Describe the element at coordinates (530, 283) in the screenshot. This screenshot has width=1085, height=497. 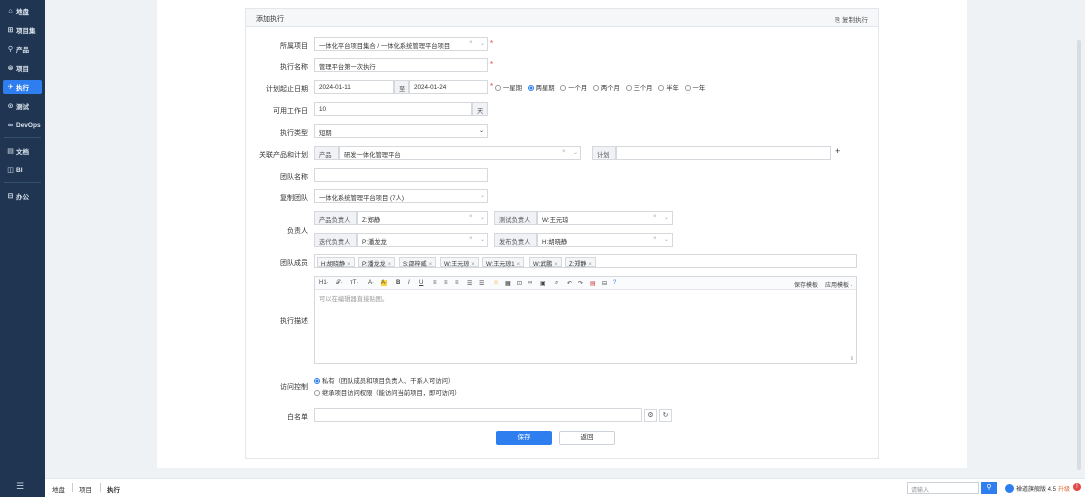
I see `link-icon: ∞` at that location.